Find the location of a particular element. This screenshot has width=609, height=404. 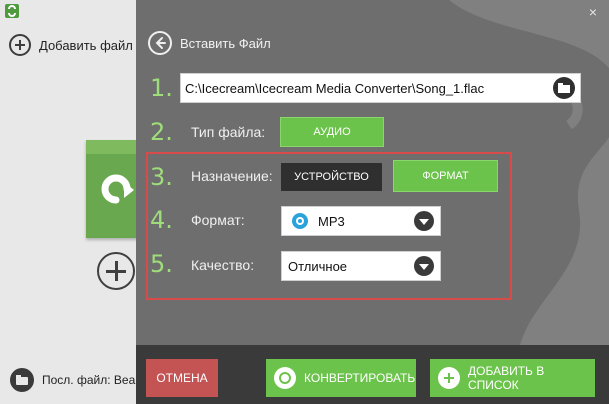

last-file-label: Посл. файл: Bea is located at coordinates (89, 380).